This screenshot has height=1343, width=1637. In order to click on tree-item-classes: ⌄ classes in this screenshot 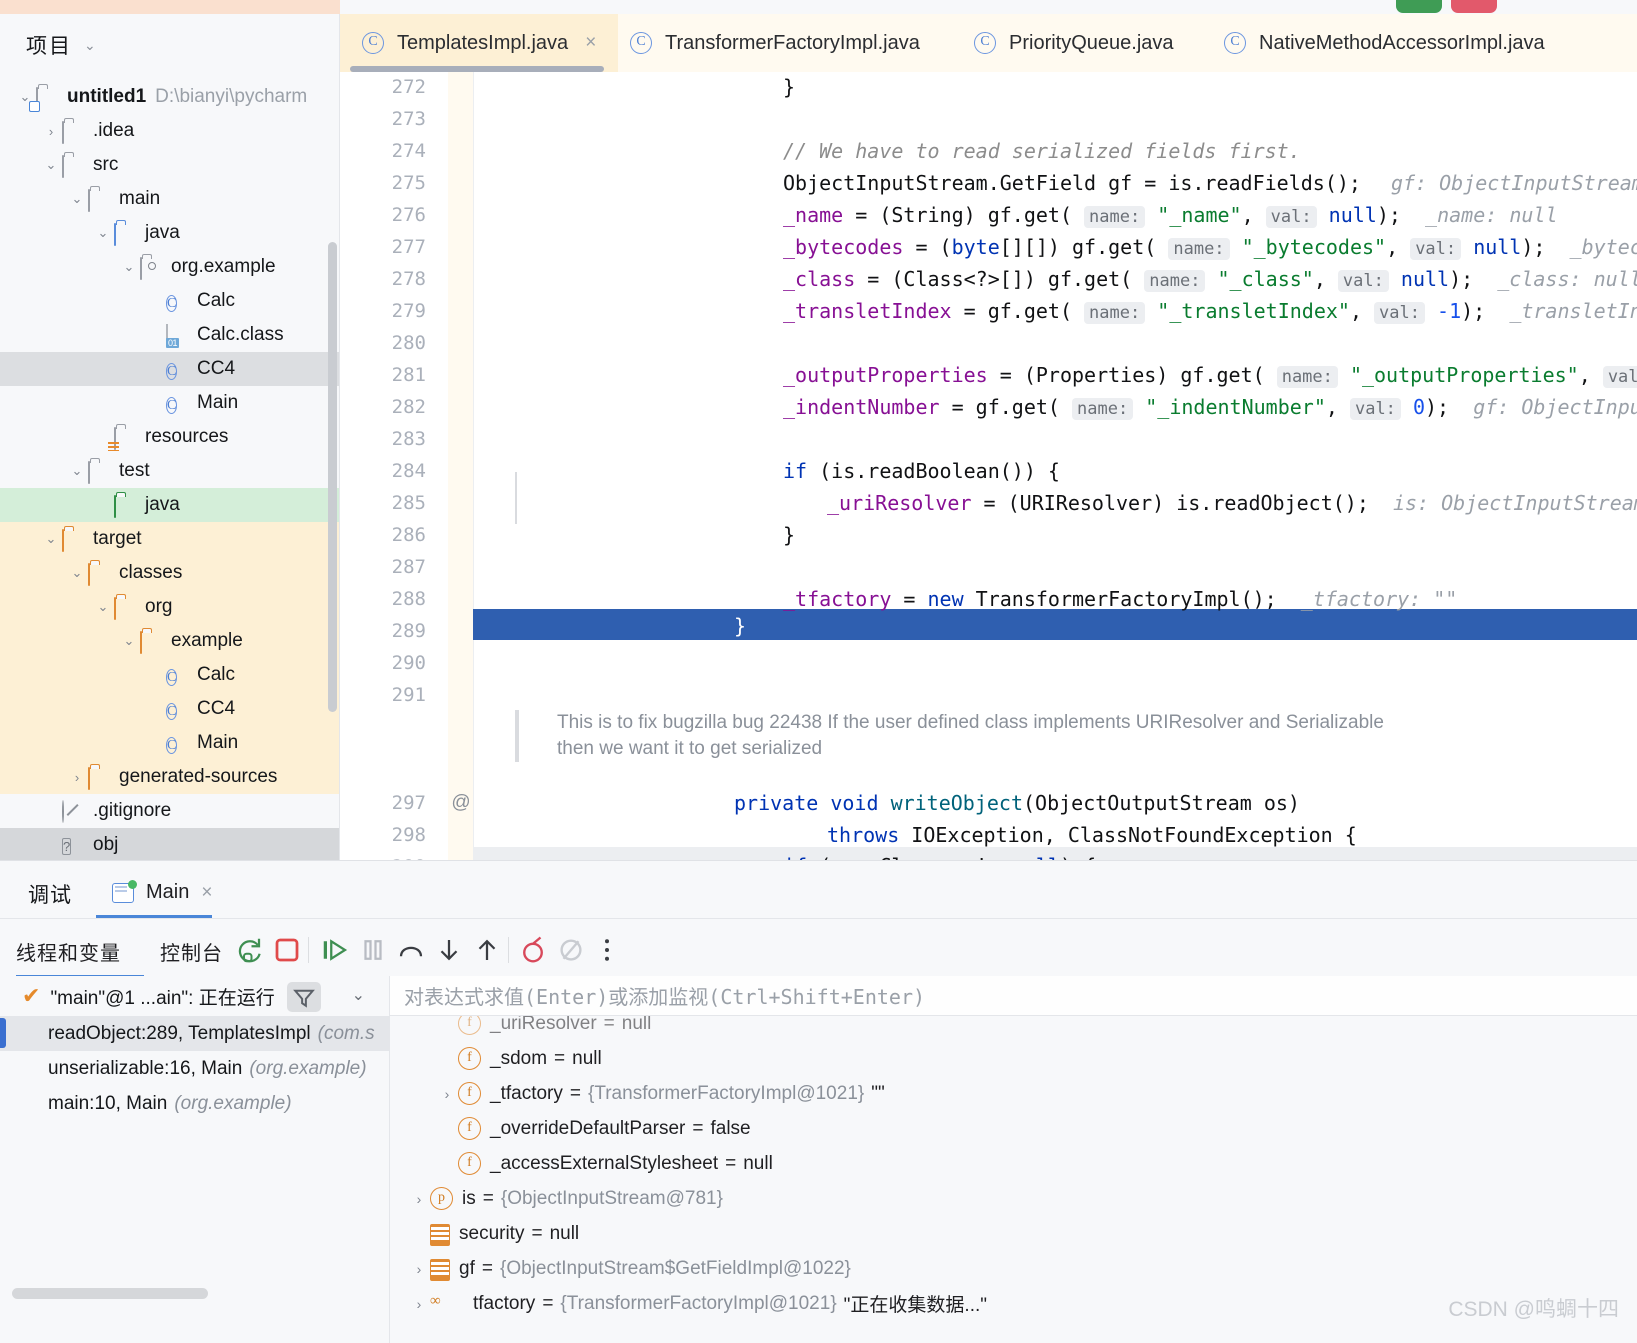, I will do `click(169, 573)`.